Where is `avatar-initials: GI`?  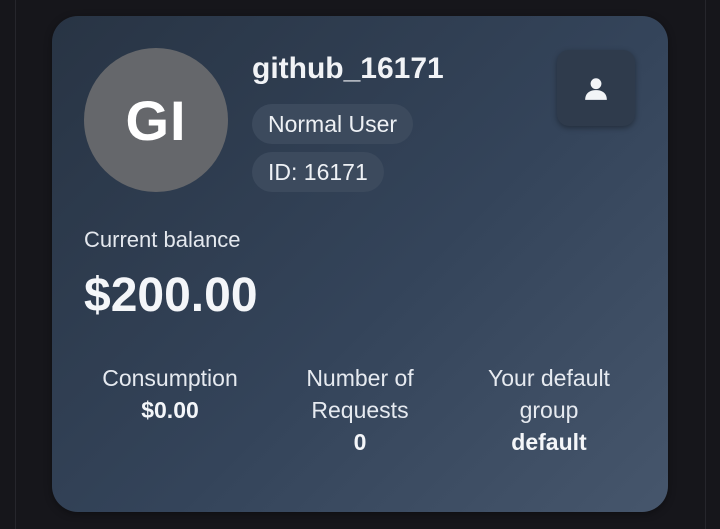
avatar-initials: GI is located at coordinates (156, 120).